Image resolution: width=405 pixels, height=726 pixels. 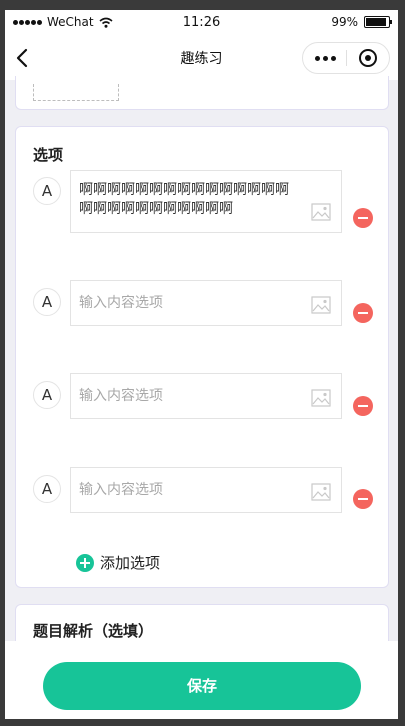 I want to click on save-button: 保存, so click(x=202, y=686).